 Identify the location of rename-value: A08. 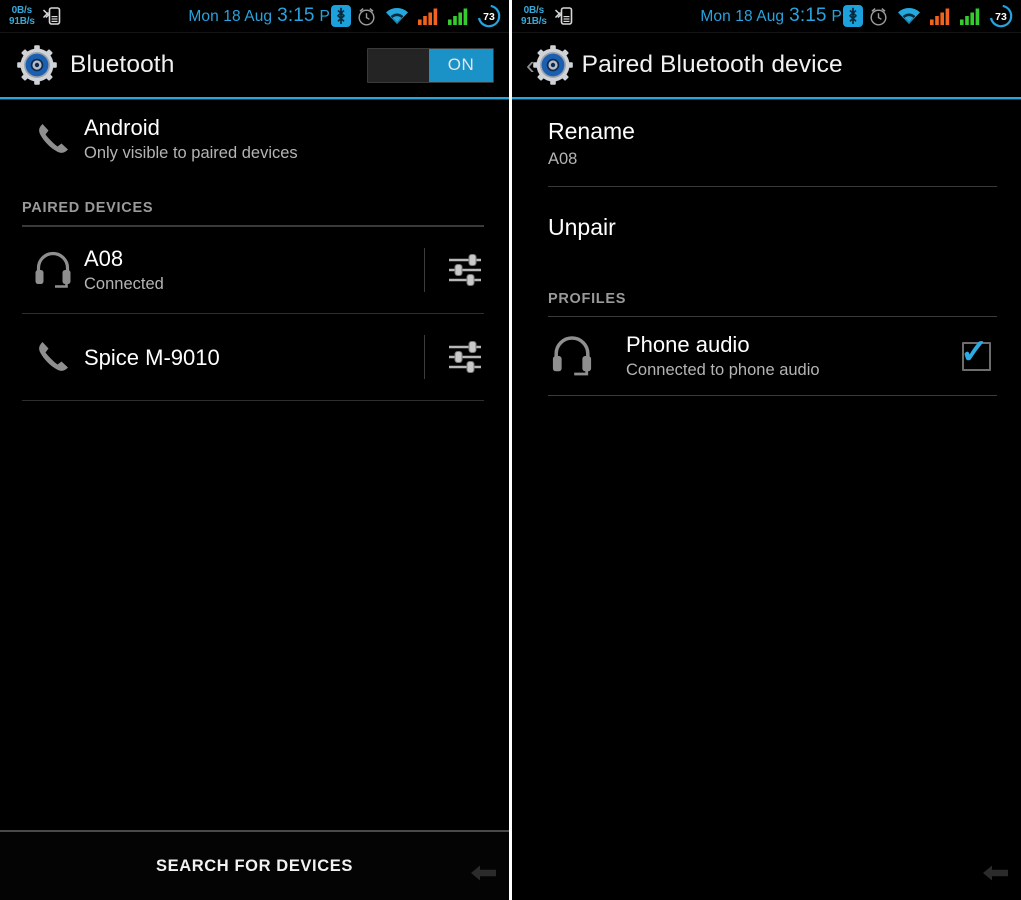
(563, 158).